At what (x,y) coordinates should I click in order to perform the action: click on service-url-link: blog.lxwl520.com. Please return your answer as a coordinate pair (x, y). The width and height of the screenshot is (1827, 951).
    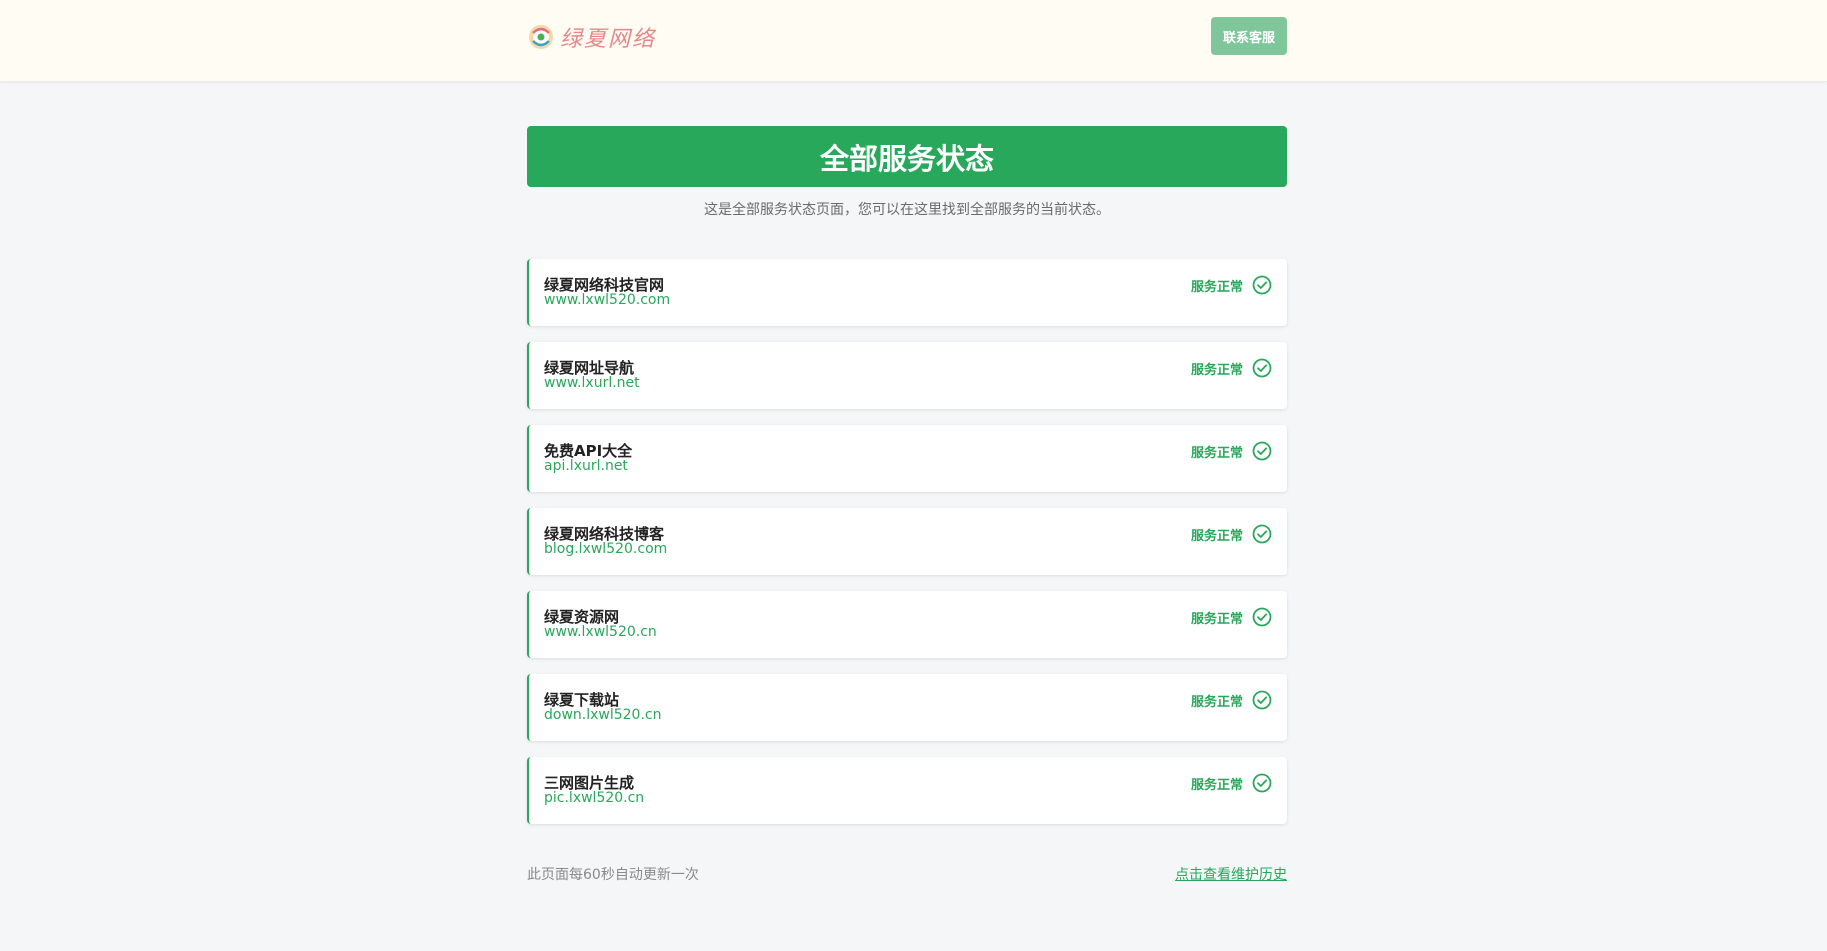
    Looking at the image, I should click on (605, 549).